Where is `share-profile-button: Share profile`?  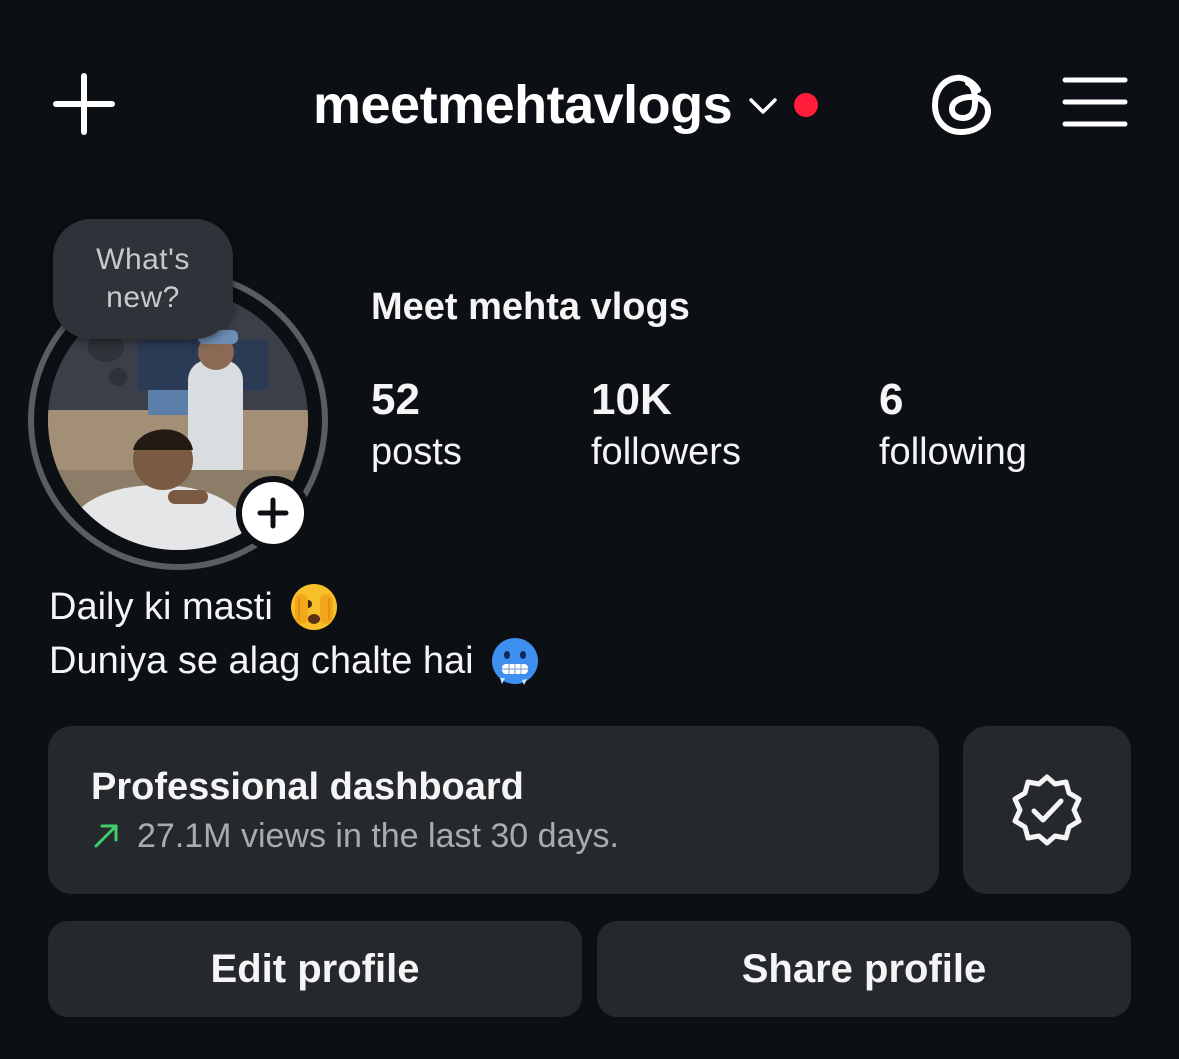 share-profile-button: Share profile is located at coordinates (864, 969).